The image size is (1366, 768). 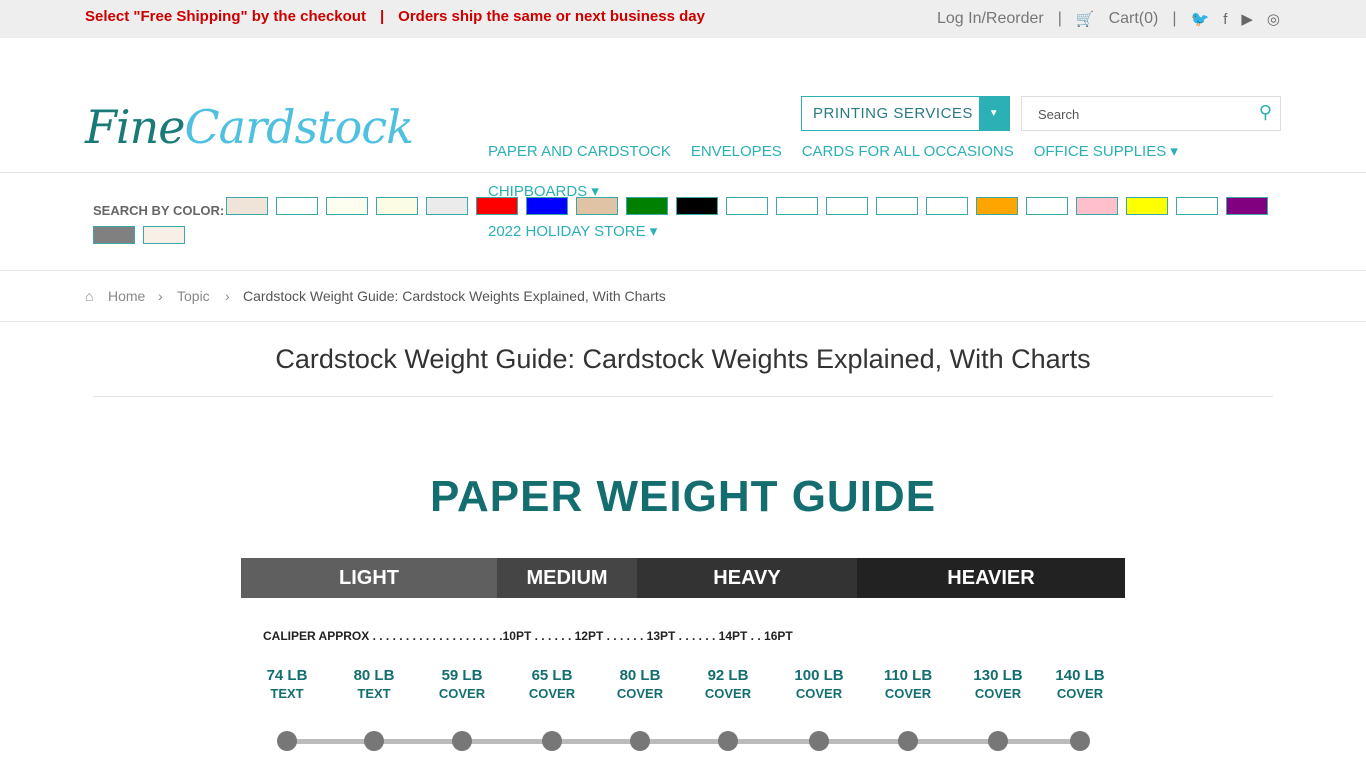 What do you see at coordinates (1085, 19) in the screenshot?
I see `cart-icon: 🛒` at bounding box center [1085, 19].